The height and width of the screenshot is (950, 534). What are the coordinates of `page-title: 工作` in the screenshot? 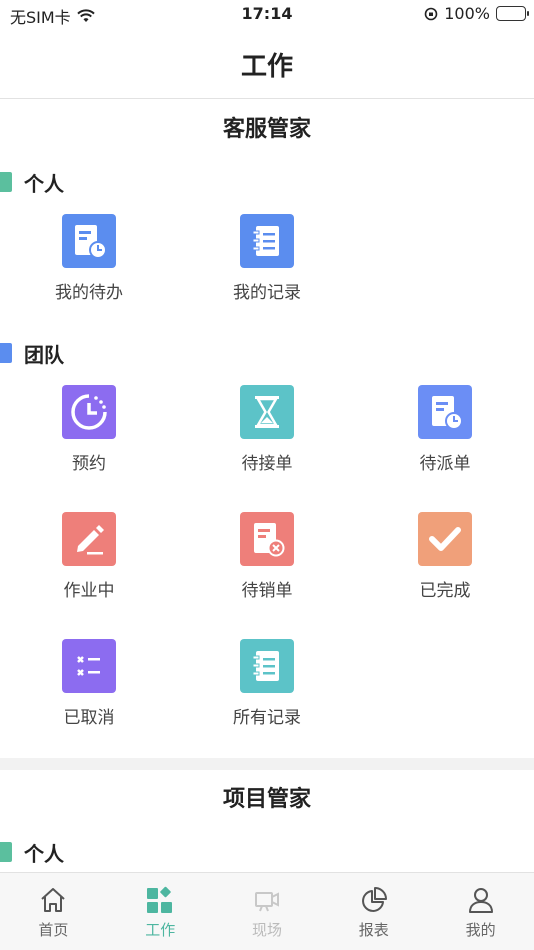 It's located at (266, 67).